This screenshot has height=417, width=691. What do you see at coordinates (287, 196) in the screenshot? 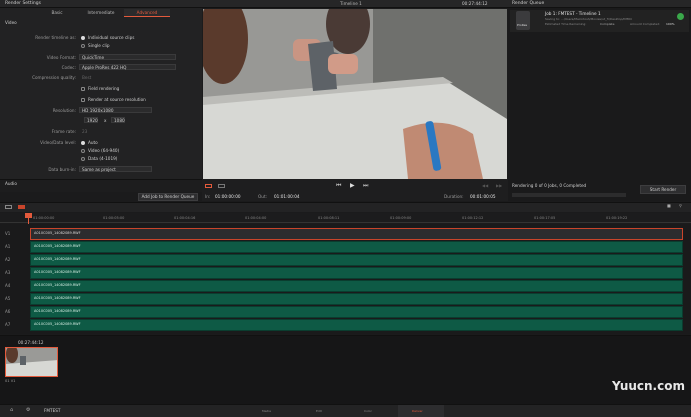
I see `out-value: 01:01:00:04` at bounding box center [287, 196].